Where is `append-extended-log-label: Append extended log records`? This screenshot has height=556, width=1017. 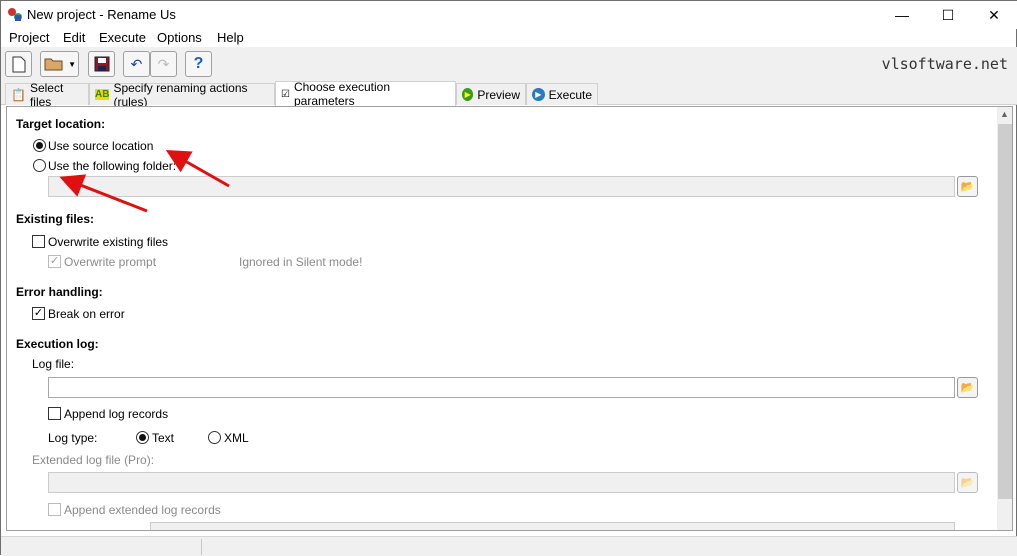
append-extended-log-label: Append extended log records is located at coordinates (142, 510).